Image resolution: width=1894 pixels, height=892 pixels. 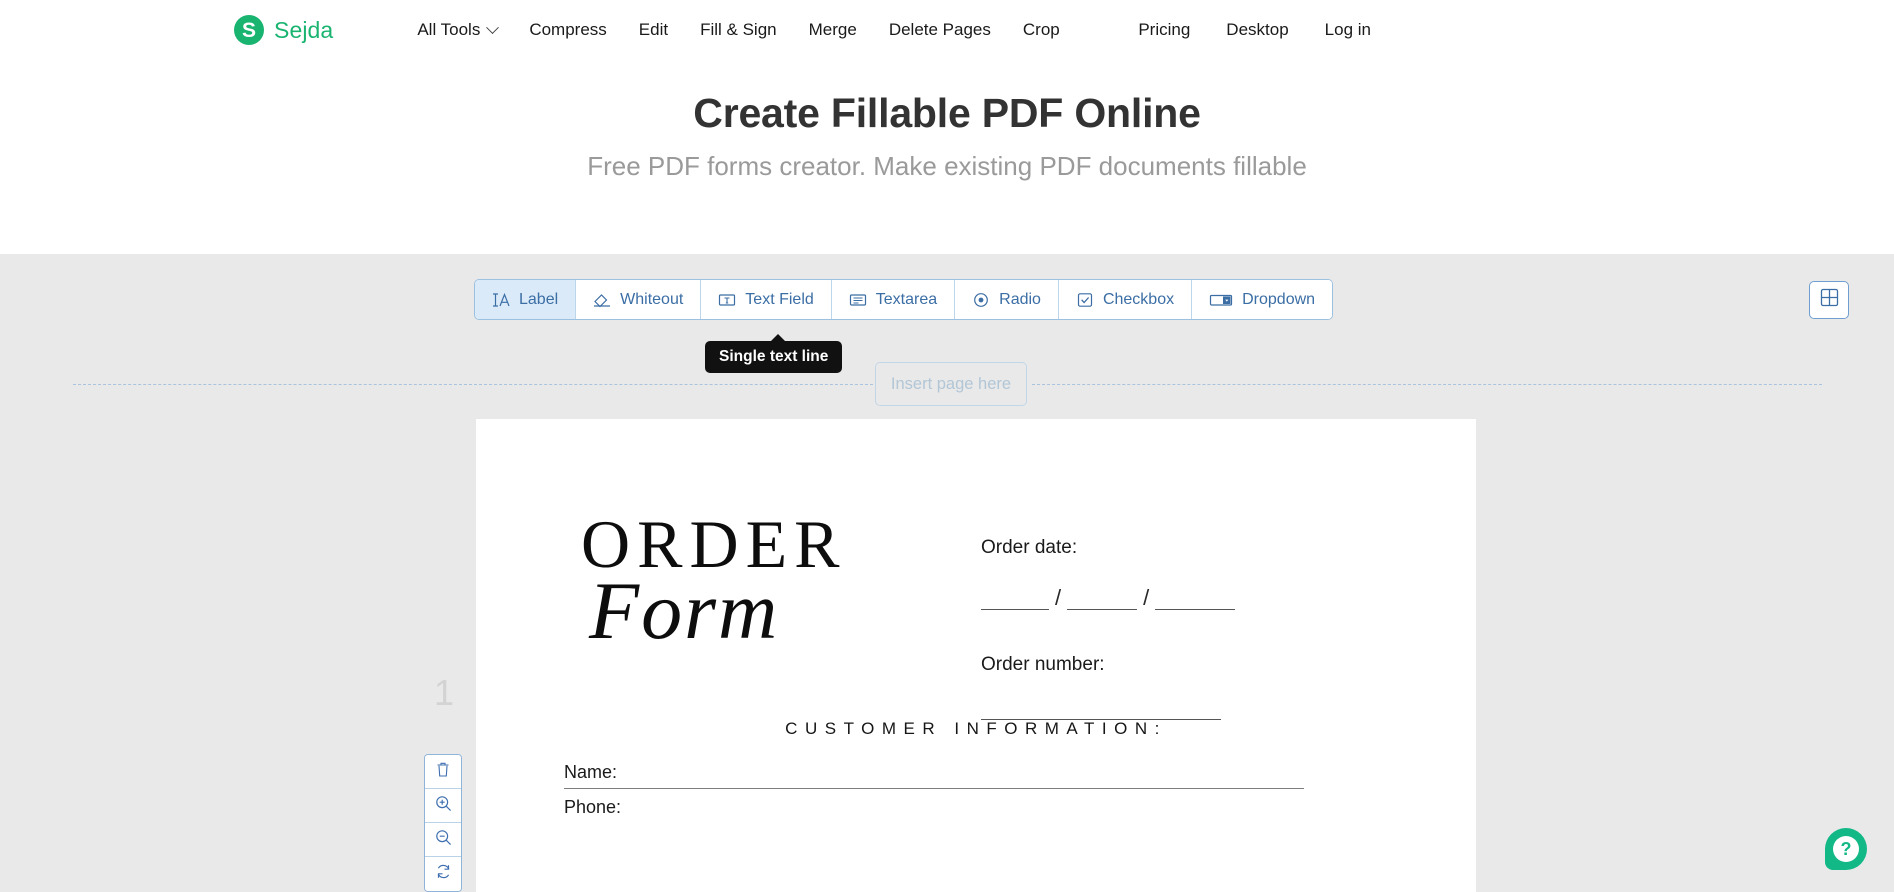 What do you see at coordinates (304, 29) in the screenshot?
I see `sejda-brand-name: Sejda` at bounding box center [304, 29].